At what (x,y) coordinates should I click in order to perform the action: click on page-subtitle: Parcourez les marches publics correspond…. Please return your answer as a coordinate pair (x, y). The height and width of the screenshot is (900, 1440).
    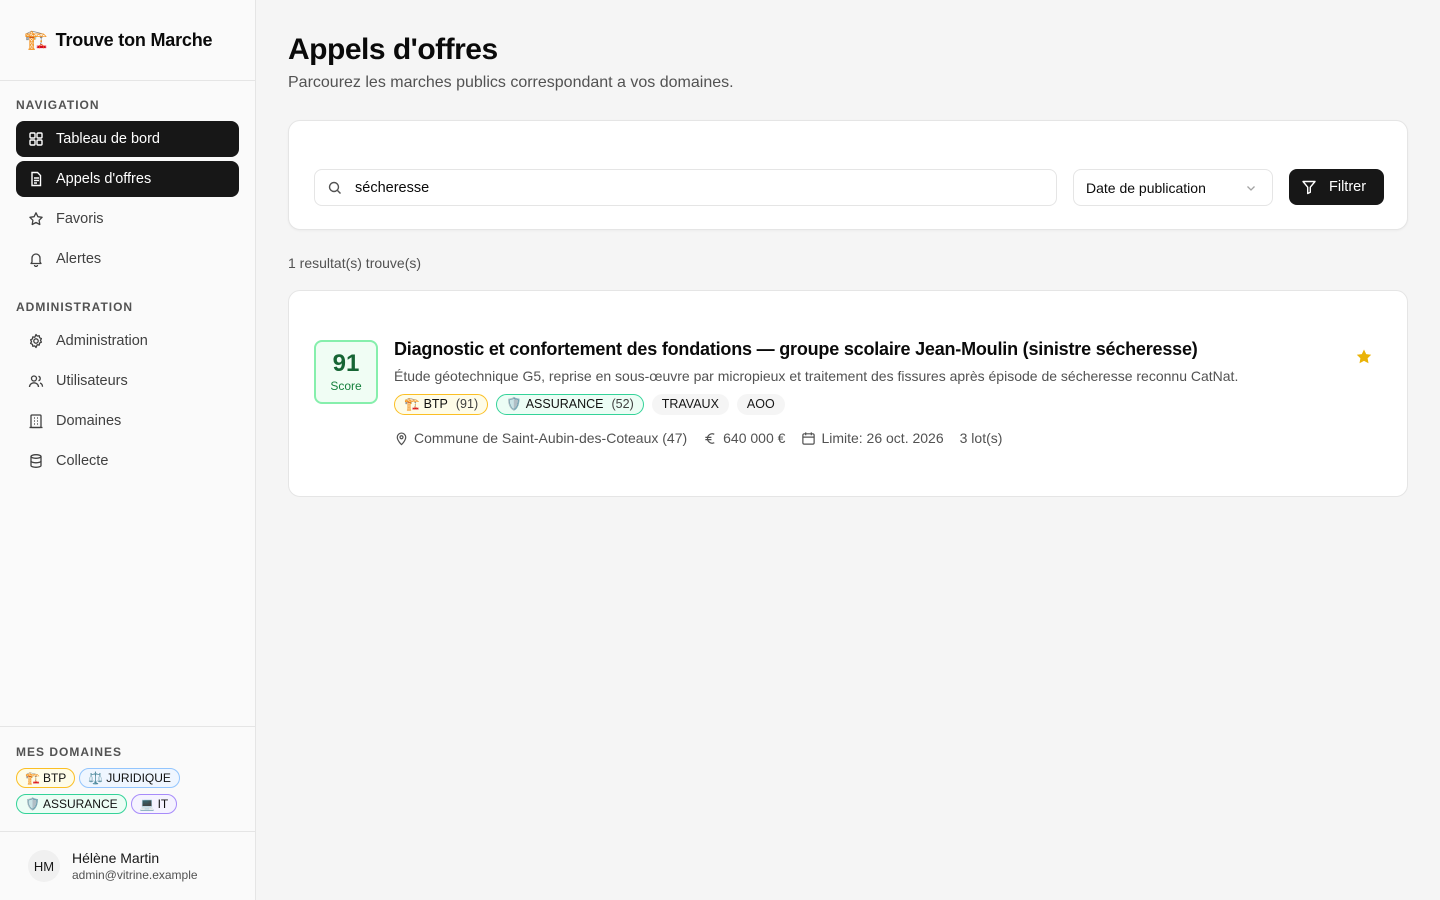
    Looking at the image, I should click on (511, 82).